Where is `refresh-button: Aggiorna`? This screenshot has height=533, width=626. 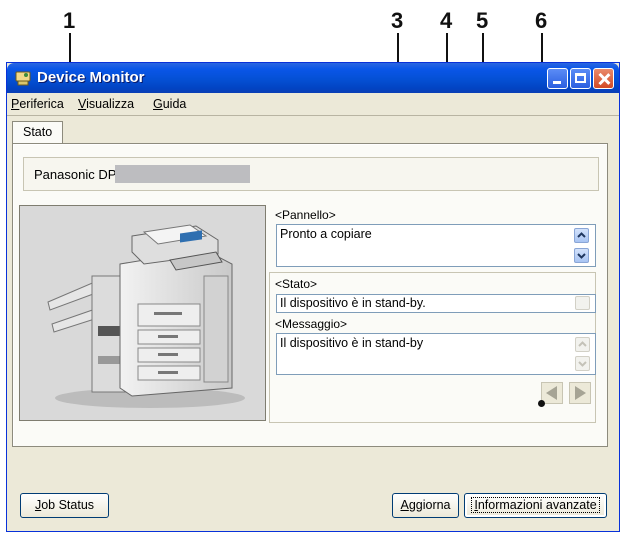 refresh-button: Aggiorna is located at coordinates (425, 505).